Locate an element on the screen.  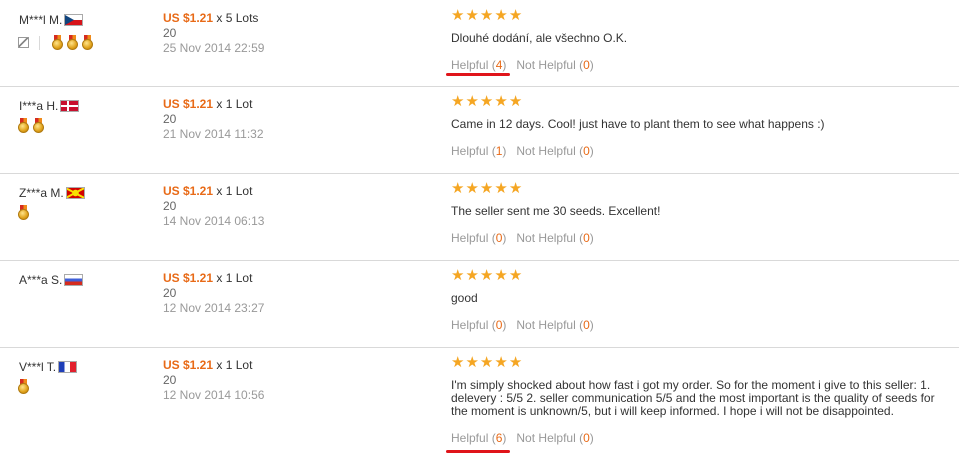
review-text: Dlouhé dodání, ale všechno O.K. is located at coordinates (539, 38).